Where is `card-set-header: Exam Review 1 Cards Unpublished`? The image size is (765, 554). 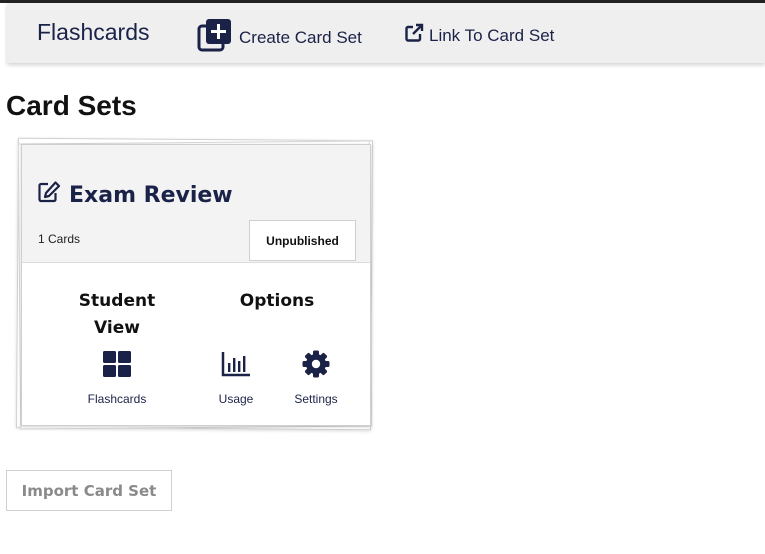 card-set-header: Exam Review 1 Cards Unpublished is located at coordinates (196, 204).